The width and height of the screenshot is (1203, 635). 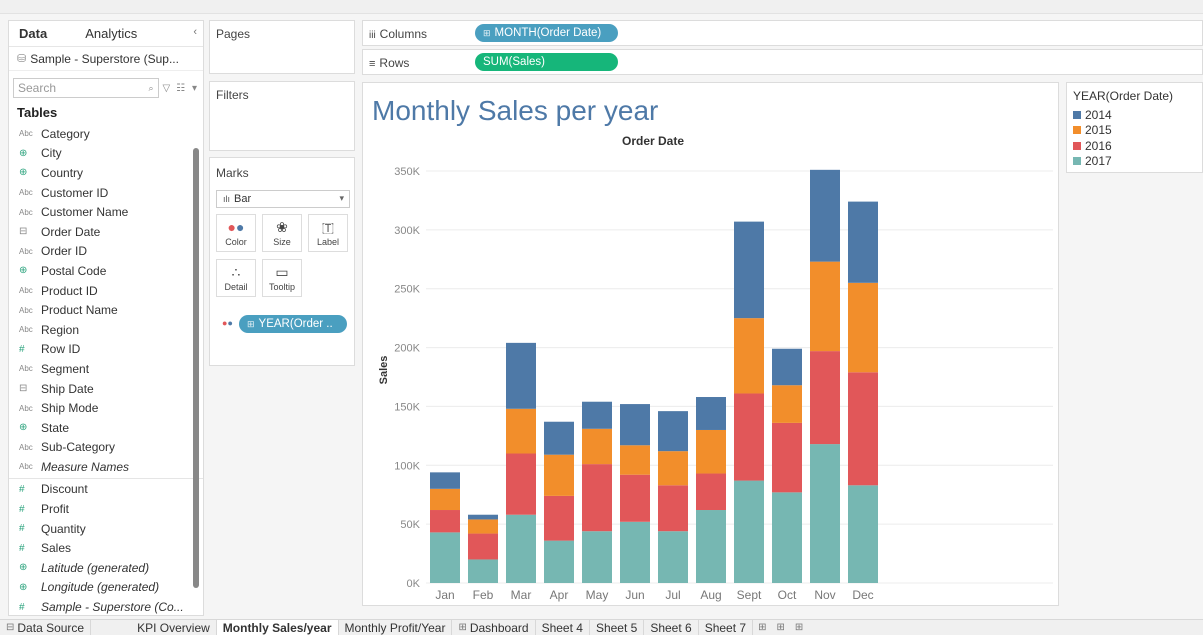 I want to click on field-postal-code: ⊕ Postal Code, so click(x=106, y=271).